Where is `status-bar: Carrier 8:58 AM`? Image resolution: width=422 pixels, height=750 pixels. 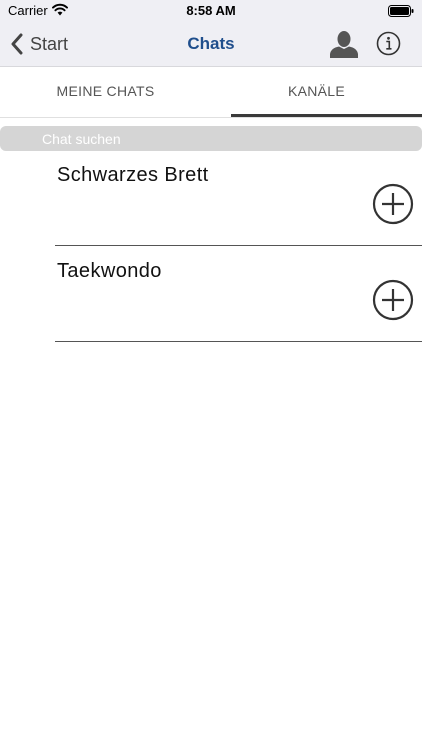 status-bar: Carrier 8:58 AM is located at coordinates (211, 11).